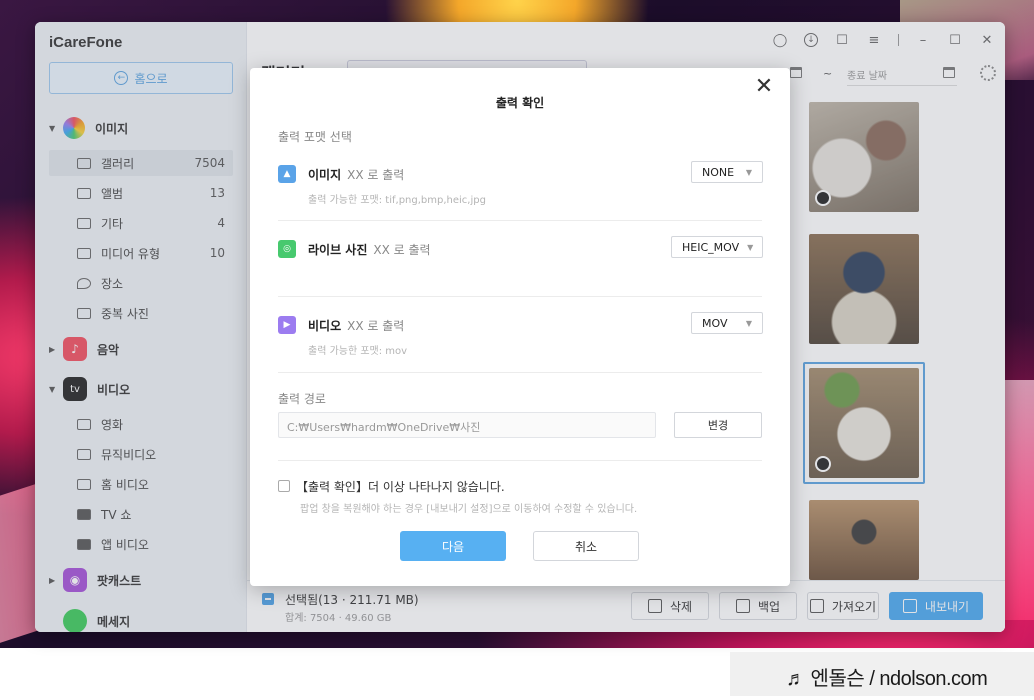  I want to click on live-photo-icon: ◎, so click(287, 249).